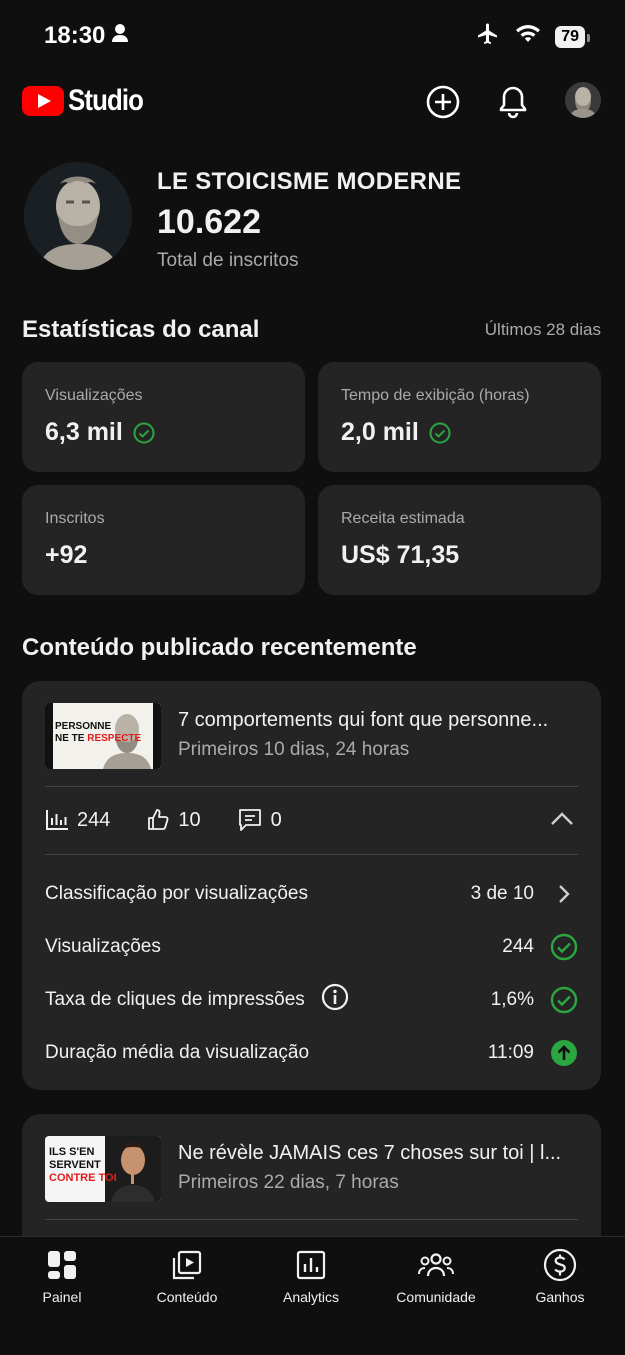 The height and width of the screenshot is (1355, 625). Describe the element at coordinates (86, 36) in the screenshot. I see `status-time: 18:30` at that location.